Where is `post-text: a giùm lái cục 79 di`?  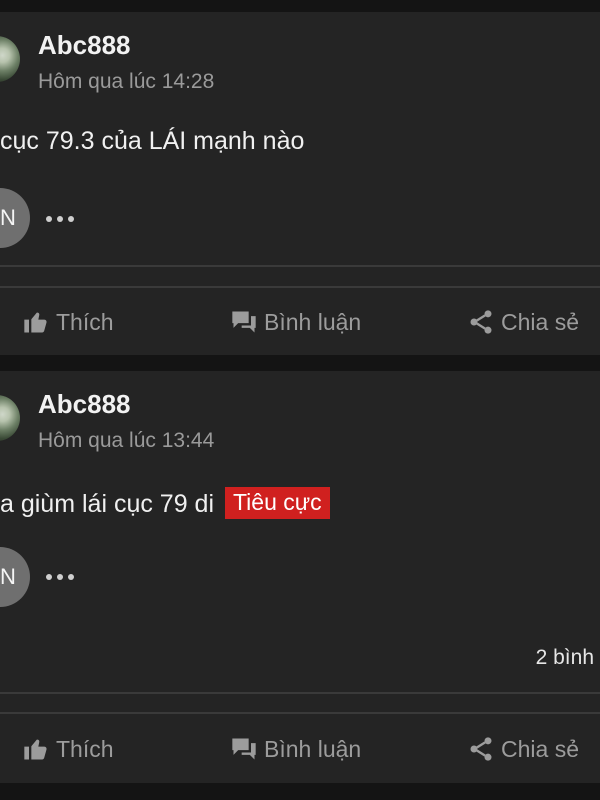
post-text: a giùm lái cục 79 di is located at coordinates (107, 504).